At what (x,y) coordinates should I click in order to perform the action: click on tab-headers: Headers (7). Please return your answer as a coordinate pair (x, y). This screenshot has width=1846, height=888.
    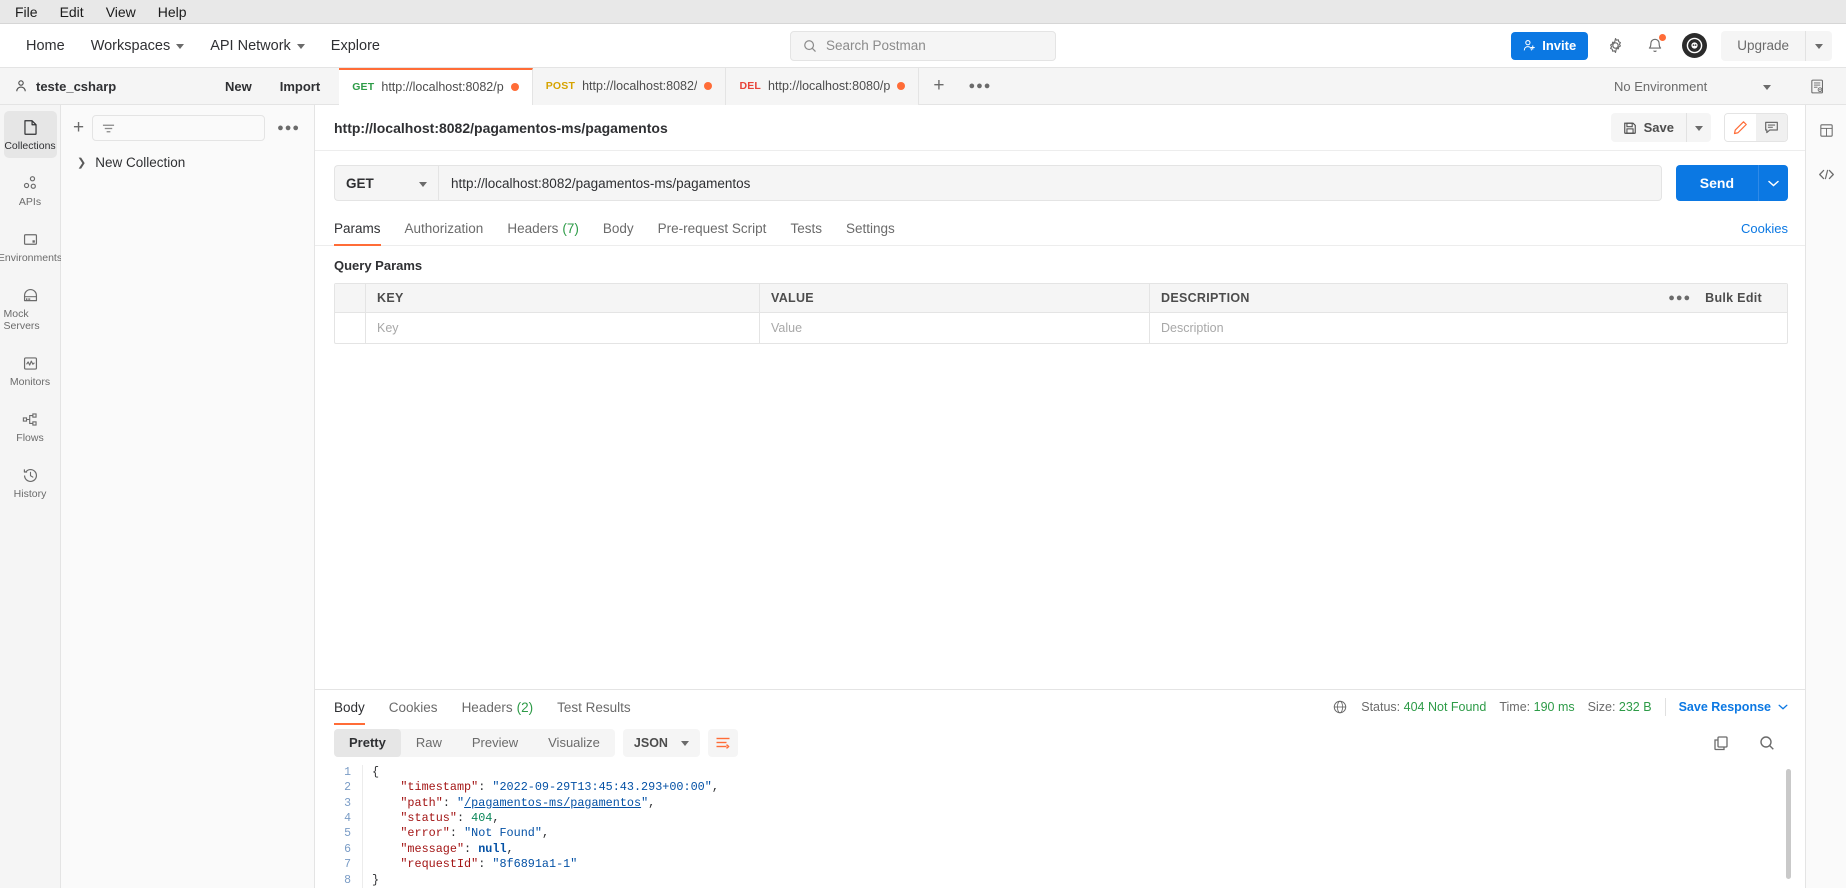
    Looking at the image, I should click on (543, 228).